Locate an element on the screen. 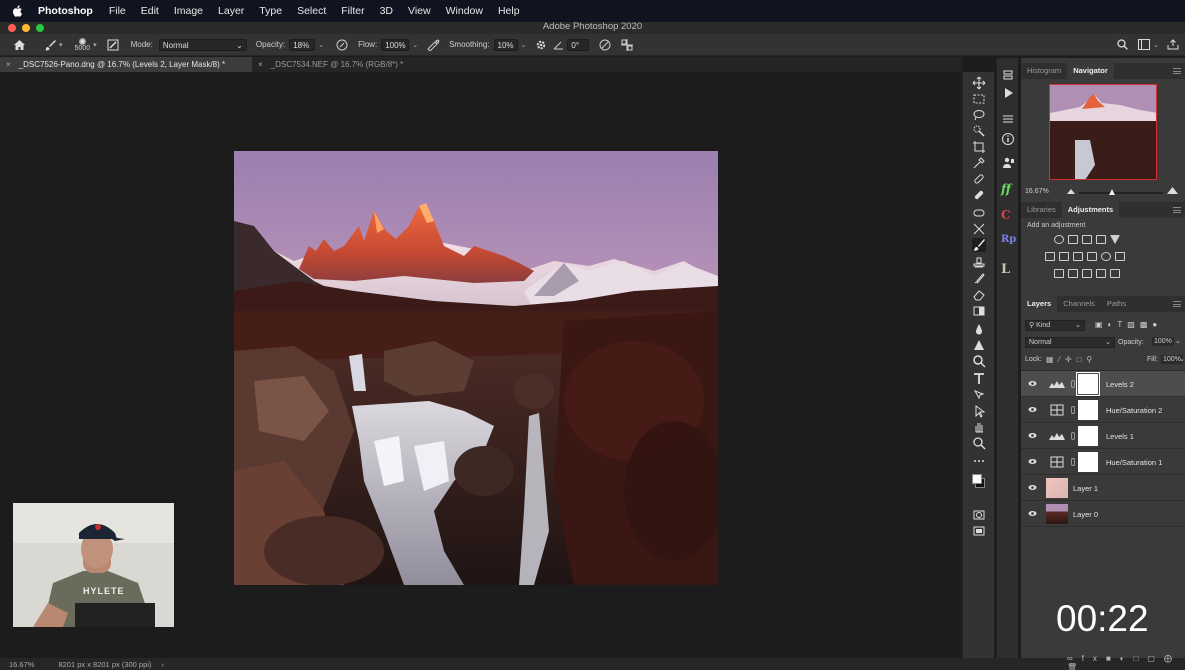 The height and width of the screenshot is (670, 1185). properties-icon is located at coordinates (1008, 119).